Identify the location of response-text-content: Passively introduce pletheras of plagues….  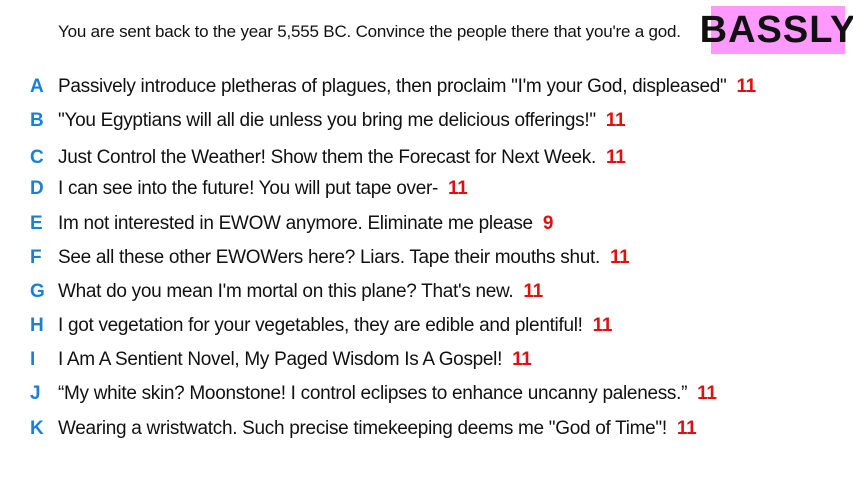
(392, 86).